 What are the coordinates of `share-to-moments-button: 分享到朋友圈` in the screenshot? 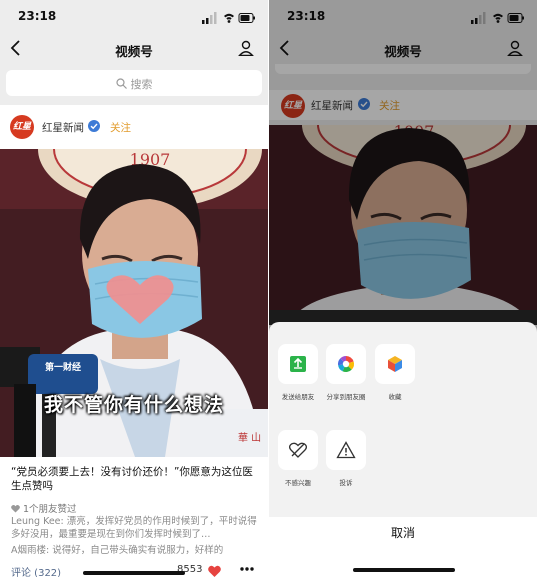 It's located at (346, 372).